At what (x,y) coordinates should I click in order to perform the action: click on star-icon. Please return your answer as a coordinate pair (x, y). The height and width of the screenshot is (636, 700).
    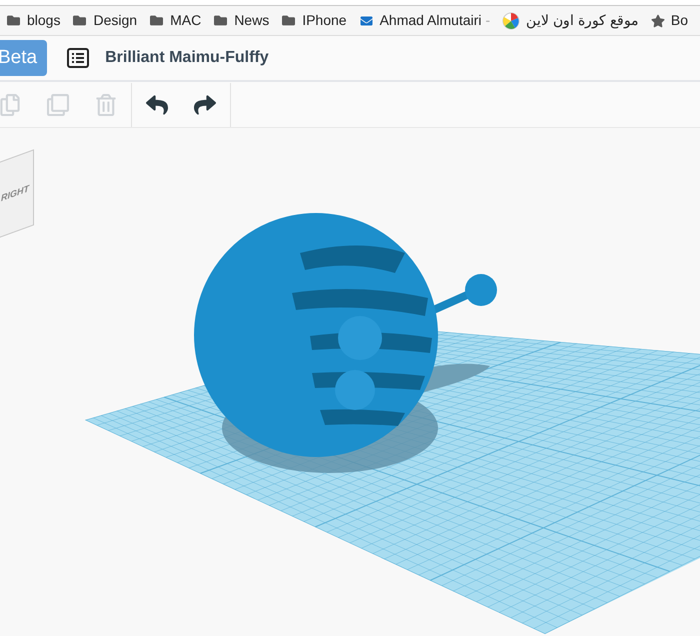
    Looking at the image, I should click on (657, 21).